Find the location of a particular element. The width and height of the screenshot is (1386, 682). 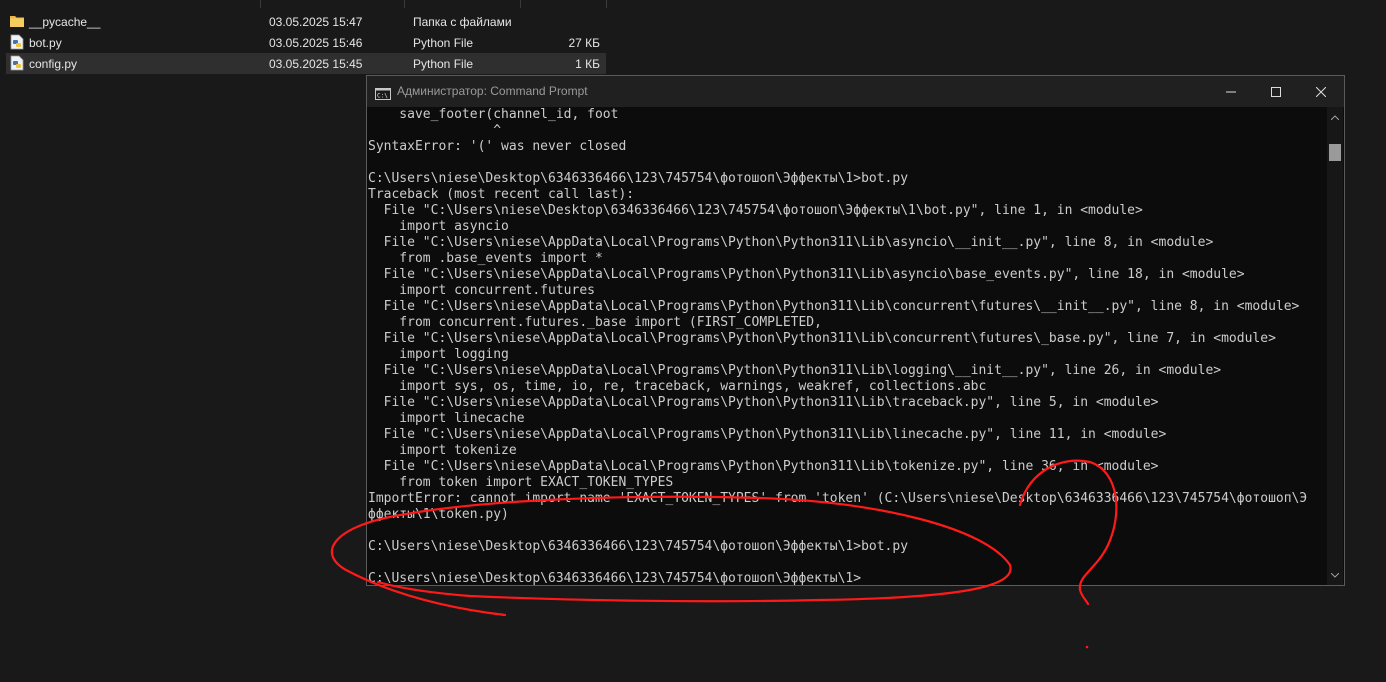

file-name: config.py is located at coordinates (53, 64).